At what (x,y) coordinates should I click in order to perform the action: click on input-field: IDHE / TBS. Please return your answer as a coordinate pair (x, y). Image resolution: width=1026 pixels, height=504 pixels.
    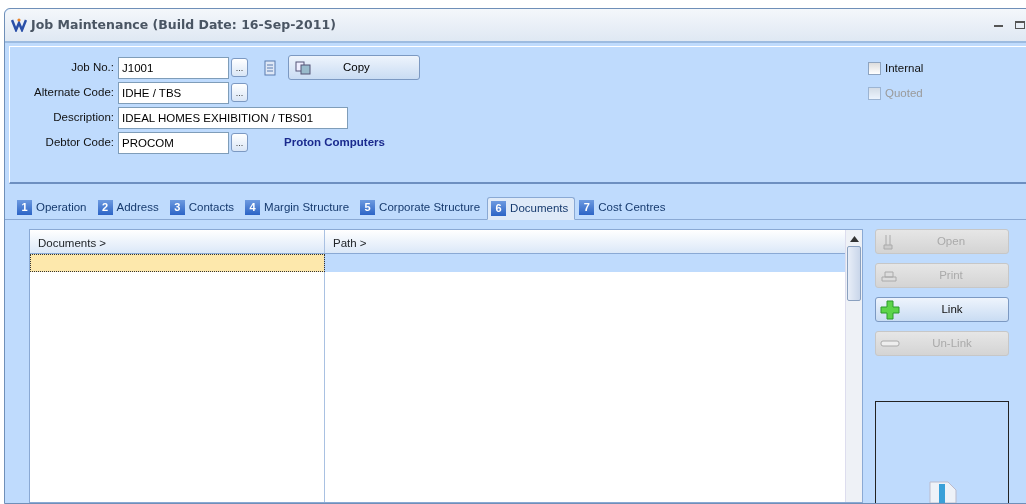
    Looking at the image, I should click on (173, 92).